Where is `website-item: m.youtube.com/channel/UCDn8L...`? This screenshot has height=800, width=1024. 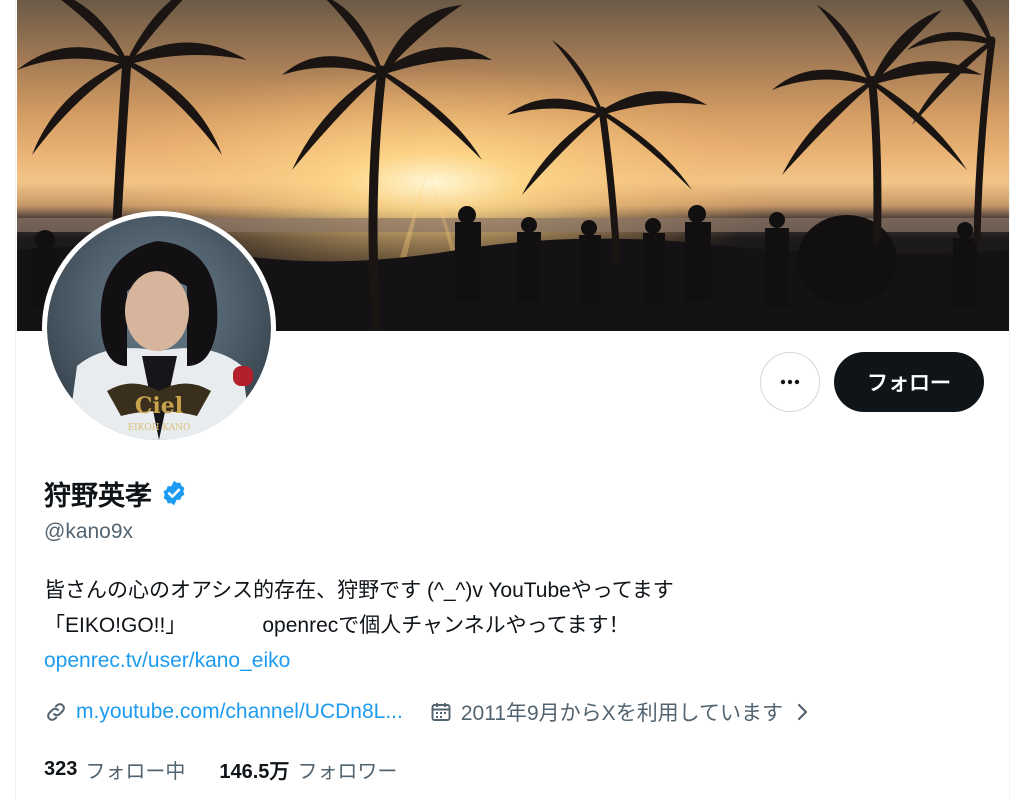
website-item: m.youtube.com/channel/UCDn8L... is located at coordinates (223, 712).